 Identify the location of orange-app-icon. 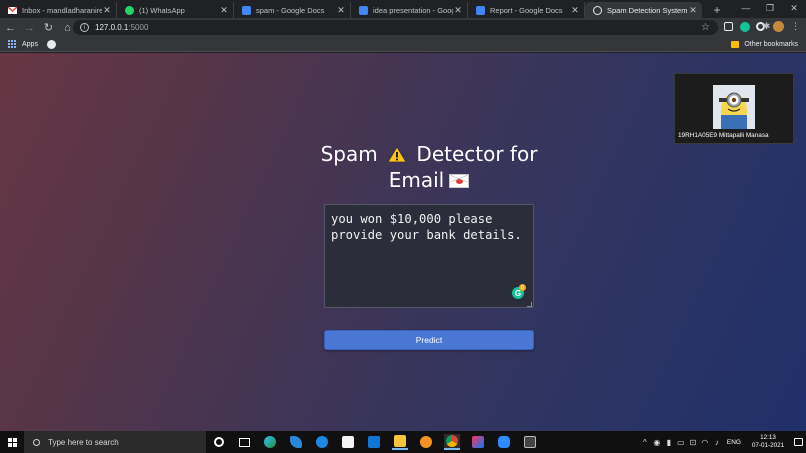
(426, 442).